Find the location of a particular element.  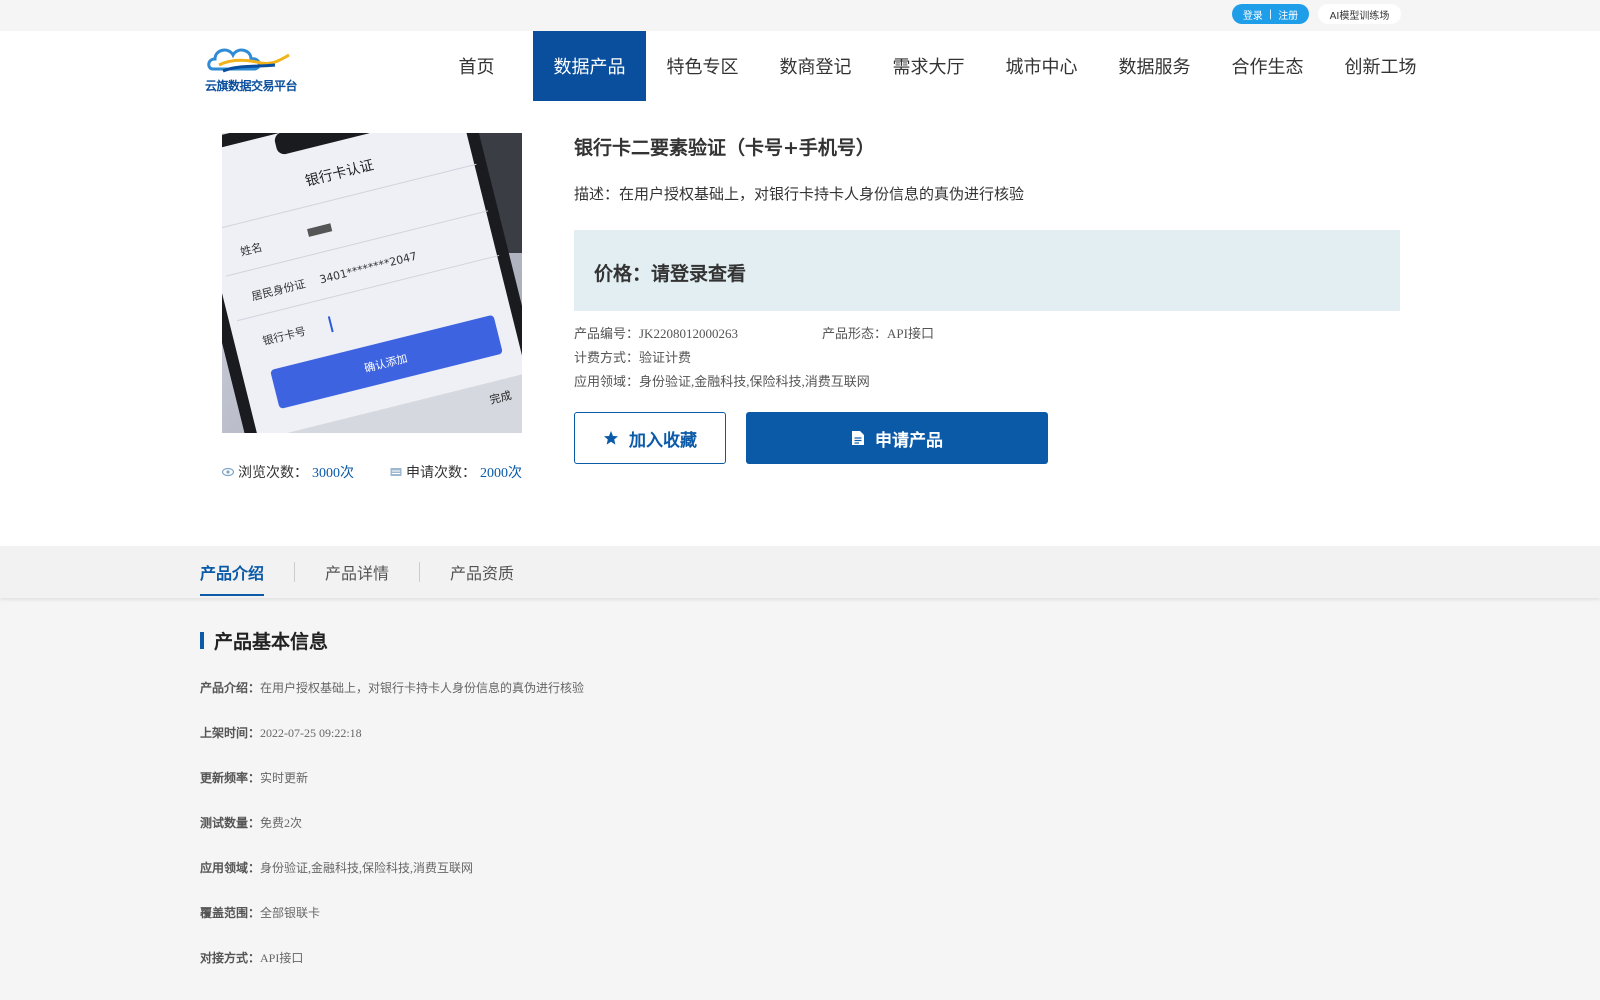

product-code: 产品编号：JK2208012000263 is located at coordinates (656, 333).